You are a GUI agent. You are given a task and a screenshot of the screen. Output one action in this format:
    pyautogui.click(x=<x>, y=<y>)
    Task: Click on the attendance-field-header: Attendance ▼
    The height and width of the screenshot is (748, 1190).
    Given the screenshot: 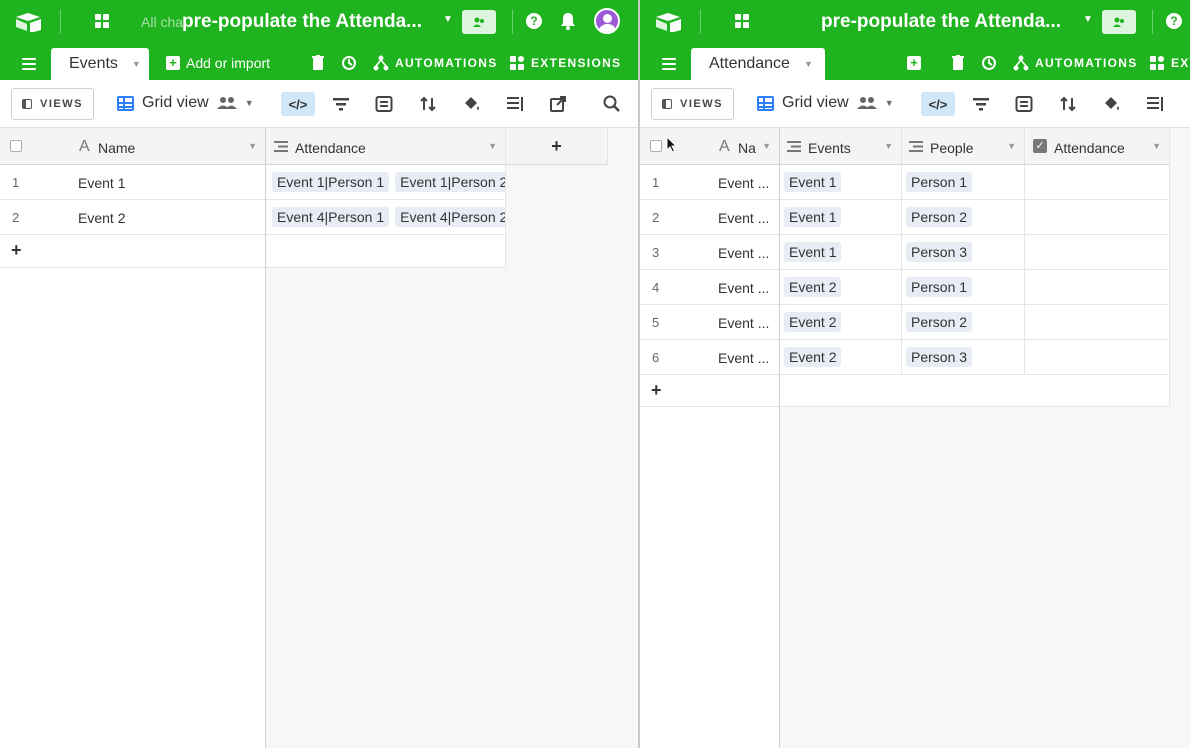 What is the action you would take?
    pyautogui.click(x=386, y=146)
    